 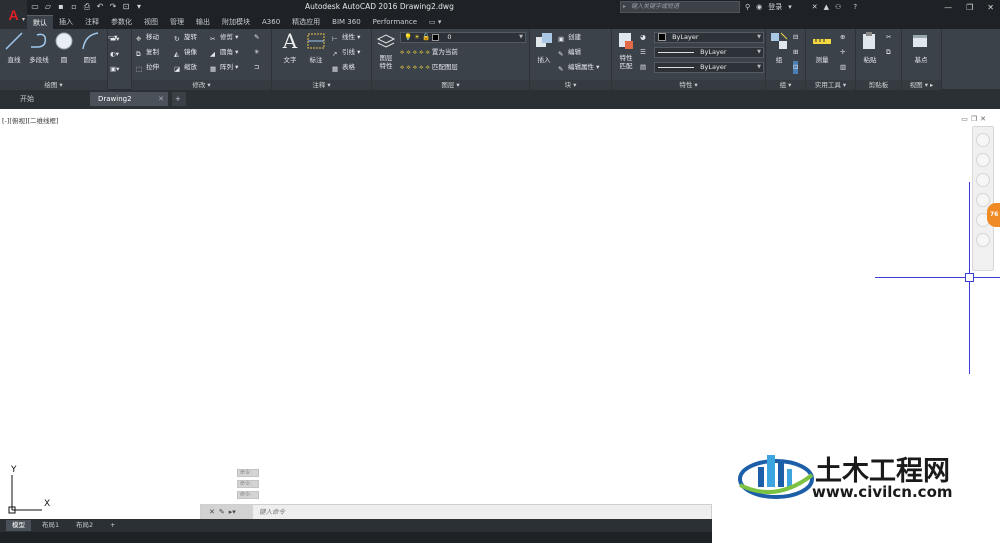 I want to click on recent-commands-icon: ▸▾, so click(x=232, y=512).